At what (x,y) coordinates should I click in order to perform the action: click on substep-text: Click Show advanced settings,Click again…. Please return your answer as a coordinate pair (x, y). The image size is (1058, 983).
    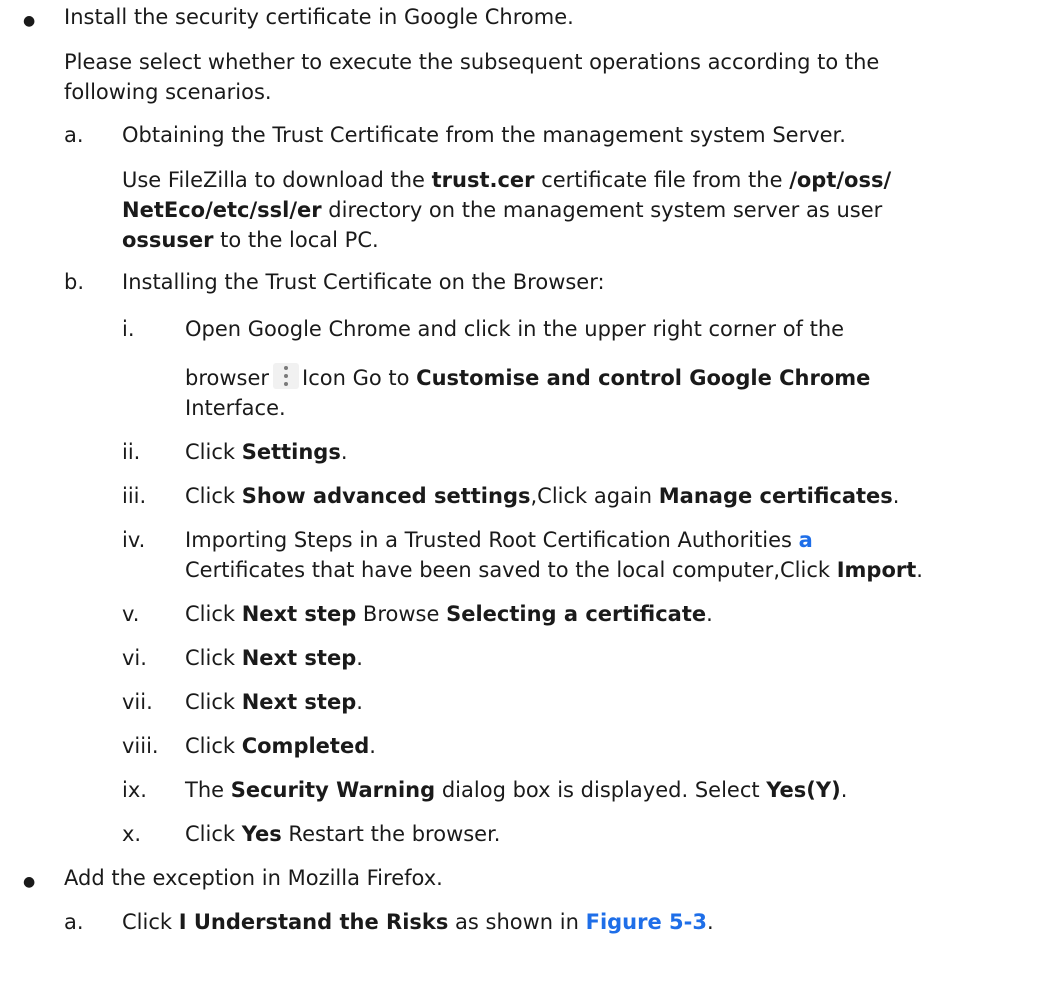
    Looking at the image, I should click on (542, 496).